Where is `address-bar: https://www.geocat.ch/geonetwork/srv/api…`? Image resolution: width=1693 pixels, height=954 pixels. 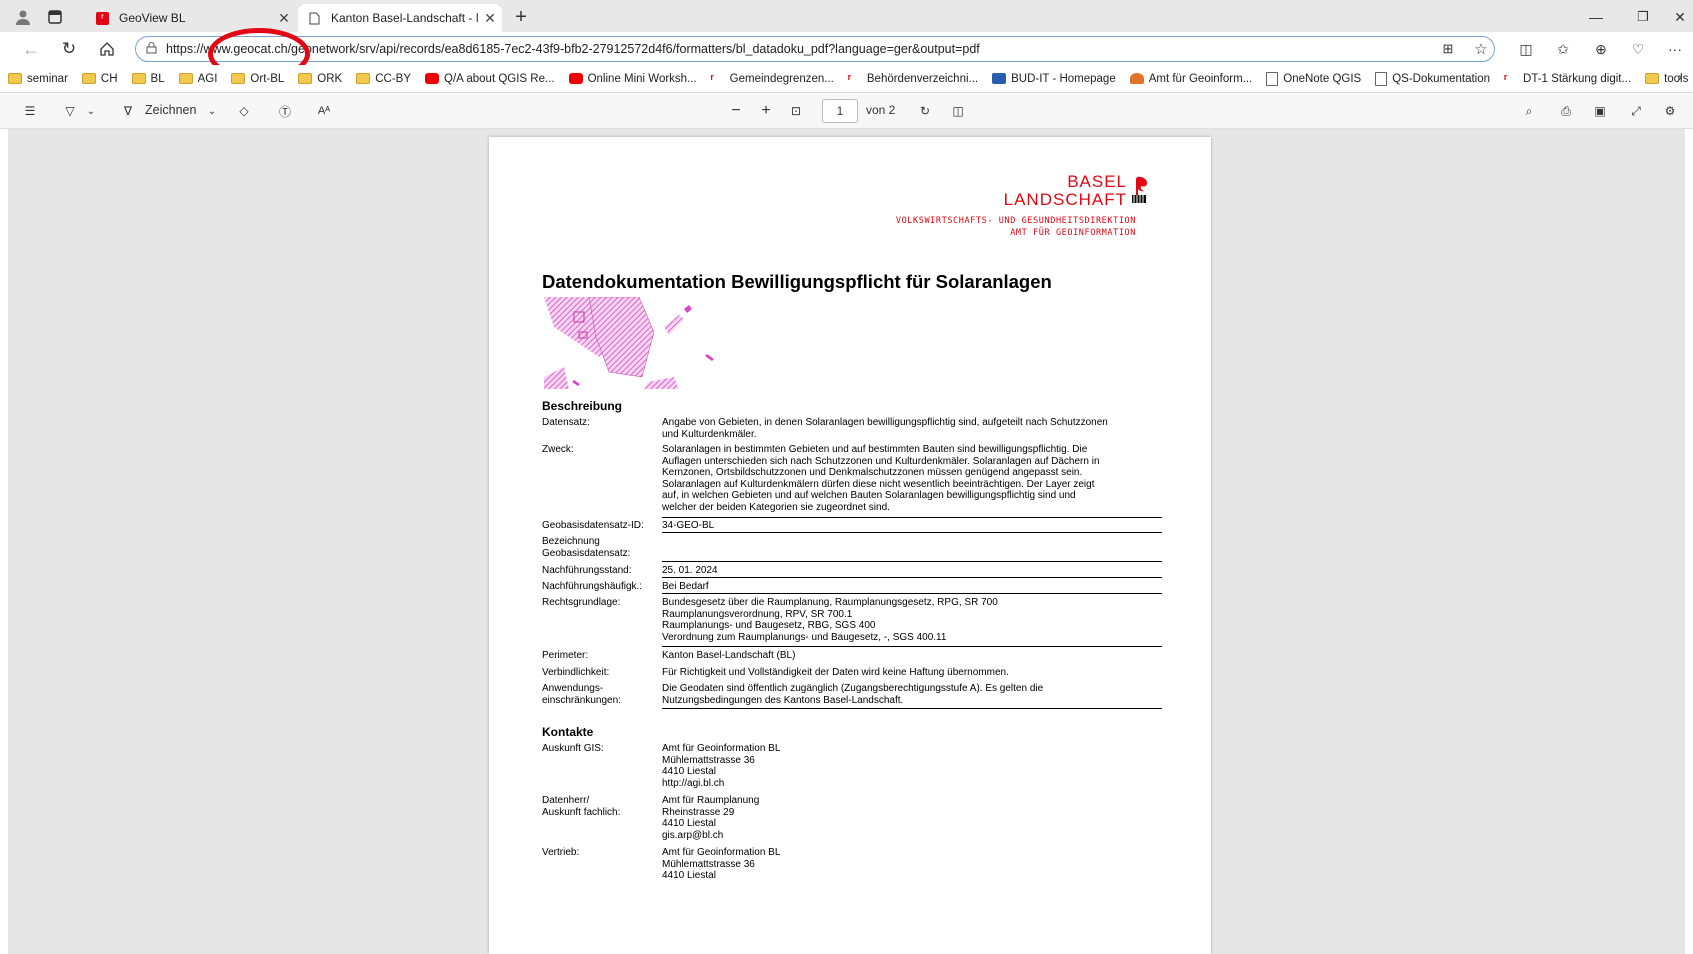
address-bar: https://www.geocat.ch/geonetwork/srv/api… is located at coordinates (815, 49).